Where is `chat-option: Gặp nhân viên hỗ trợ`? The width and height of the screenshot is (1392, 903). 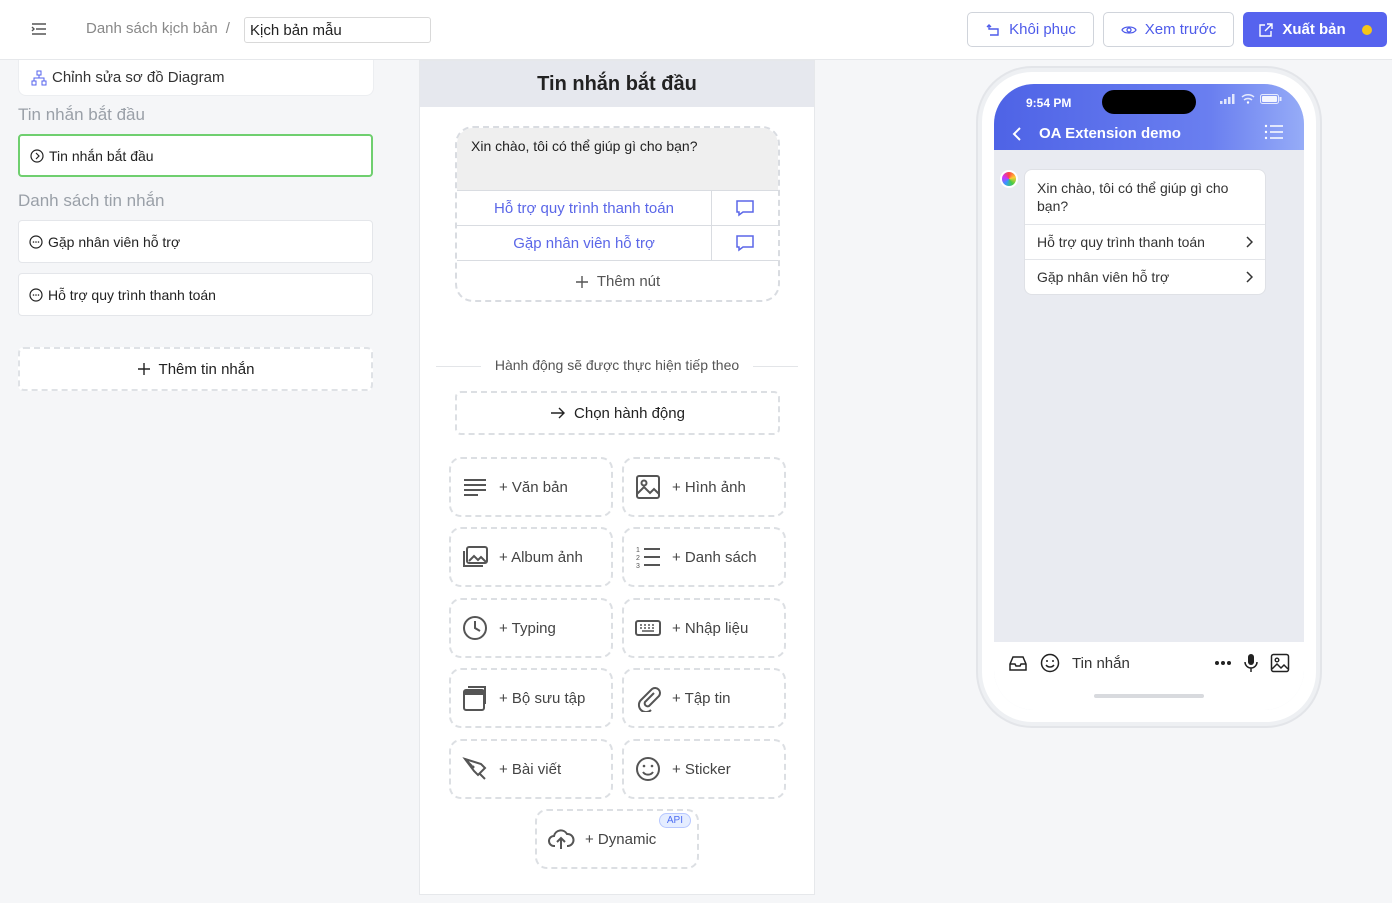 chat-option: Gặp nhân viên hỗ trợ is located at coordinates (1145, 276).